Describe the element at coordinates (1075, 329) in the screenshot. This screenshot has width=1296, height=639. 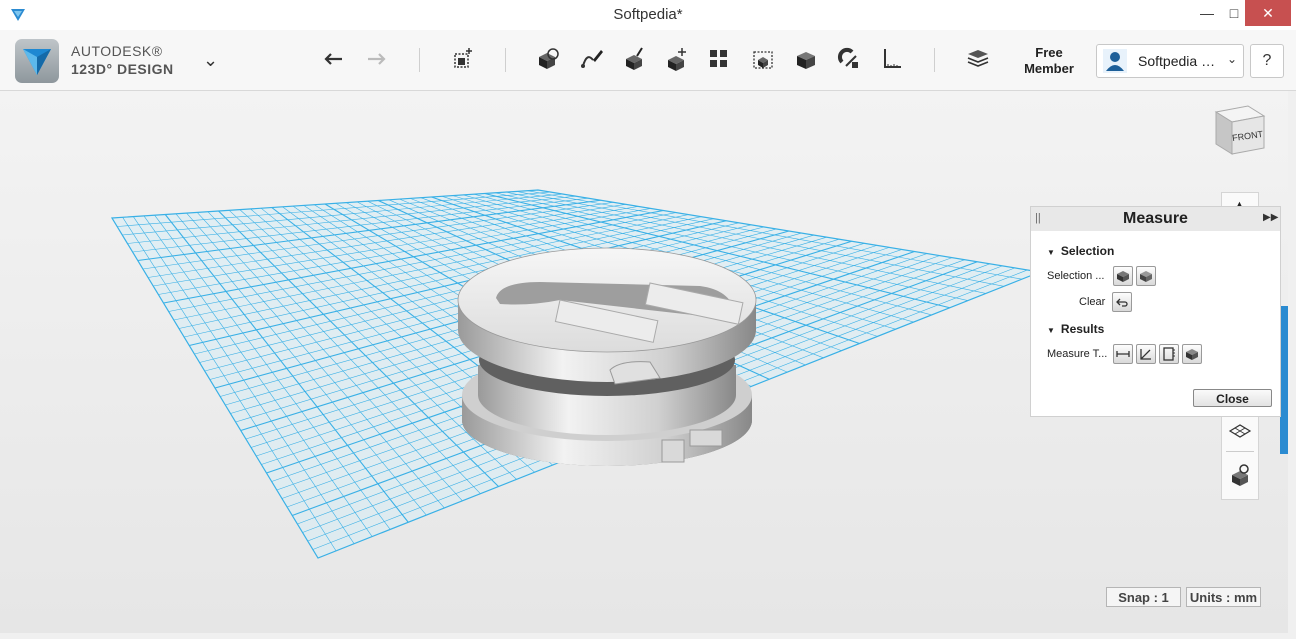
I see `results-section-header: ▼ Results` at that location.